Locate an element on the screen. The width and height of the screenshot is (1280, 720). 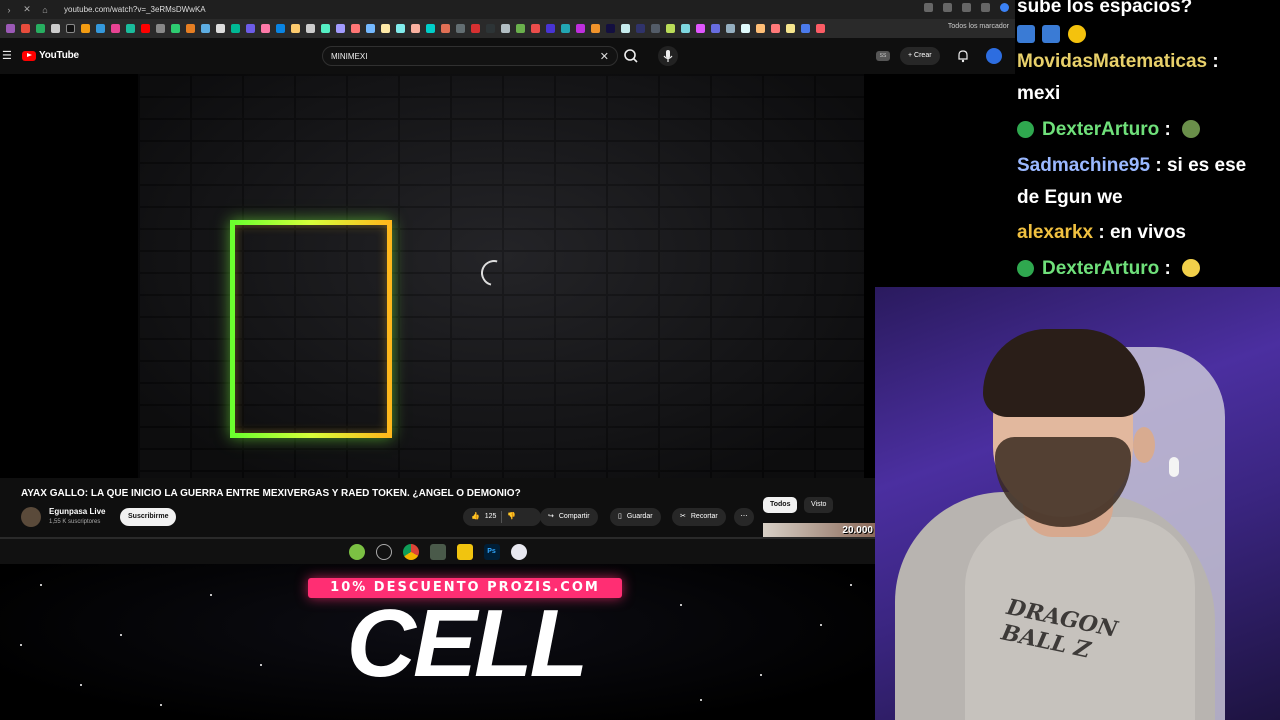
chrome-icon is located at coordinates (410, 551).